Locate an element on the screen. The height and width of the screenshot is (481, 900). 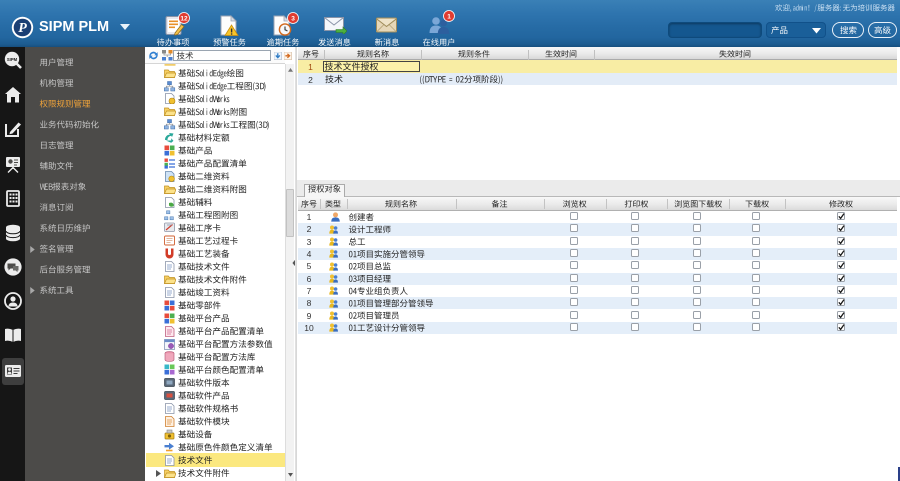
svg-text: P is located at coordinates (22, 28).